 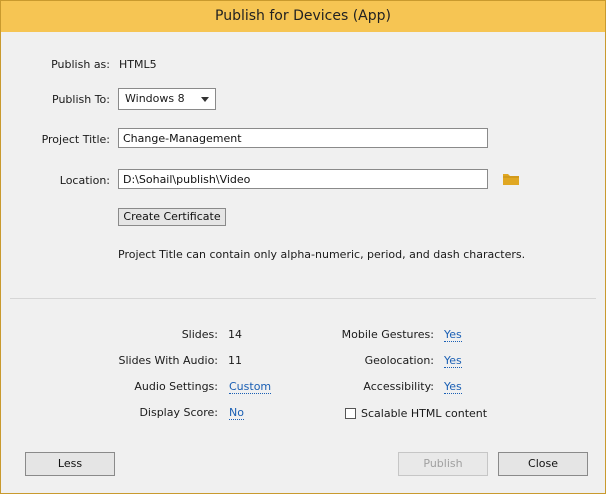 I want to click on dialog-title: Publish for Devices (App), so click(x=303, y=16).